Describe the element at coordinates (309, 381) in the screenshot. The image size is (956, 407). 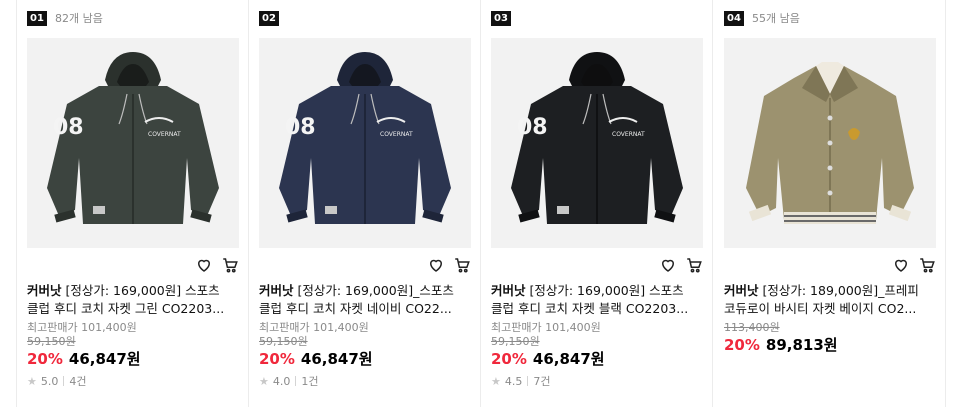
I see `review-count: 1건` at that location.